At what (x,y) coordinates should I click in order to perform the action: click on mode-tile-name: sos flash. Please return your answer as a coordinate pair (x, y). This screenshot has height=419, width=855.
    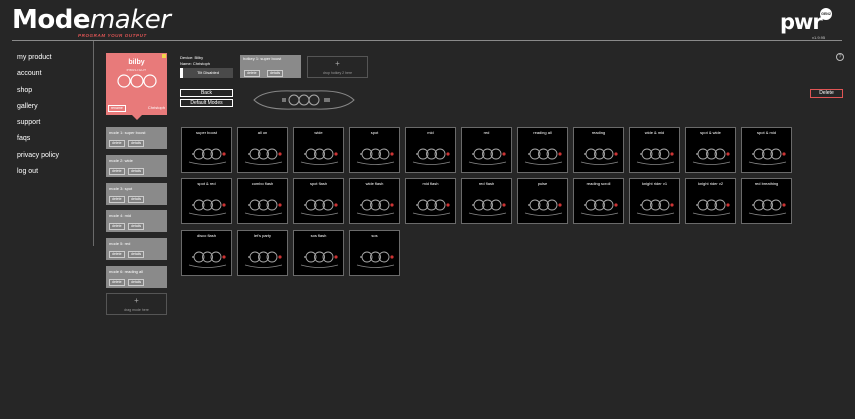
    Looking at the image, I should click on (318, 235).